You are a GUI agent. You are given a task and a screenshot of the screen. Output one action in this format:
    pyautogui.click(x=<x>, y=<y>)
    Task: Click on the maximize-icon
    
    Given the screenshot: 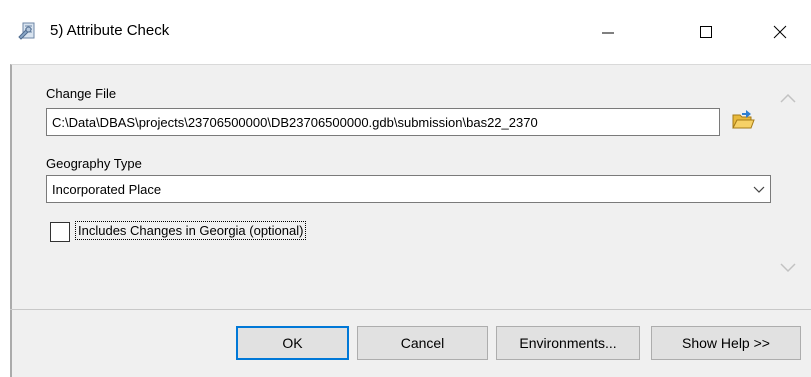 What is the action you would take?
    pyautogui.click(x=706, y=33)
    